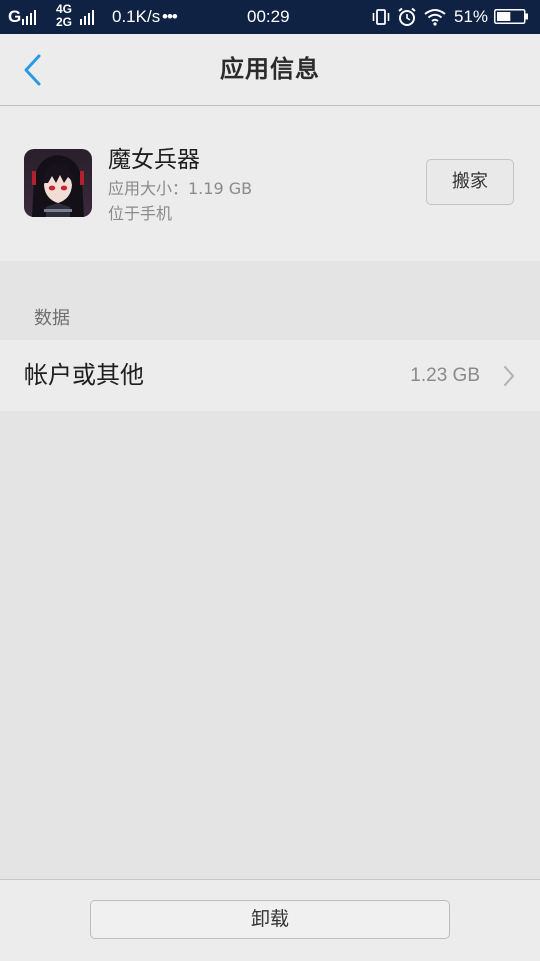  I want to click on clock: 00:29, so click(268, 16).